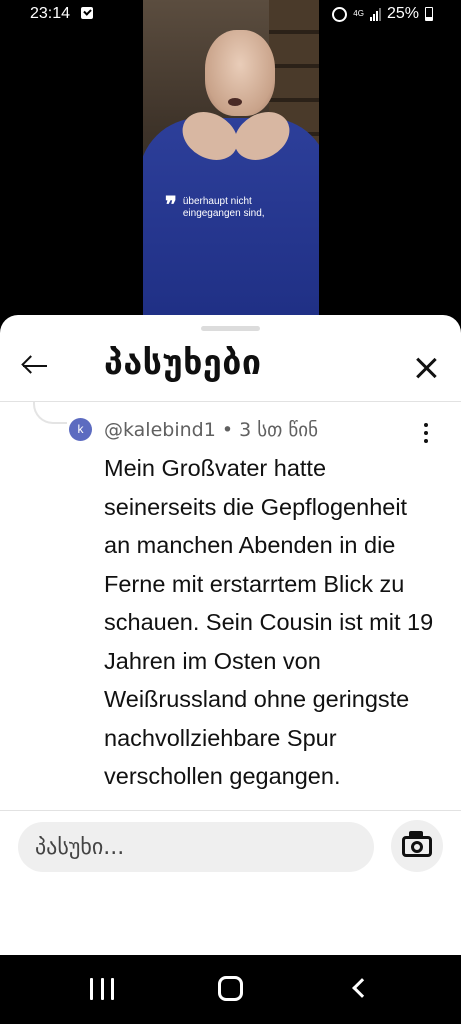  What do you see at coordinates (426, 368) in the screenshot?
I see `close-button` at bounding box center [426, 368].